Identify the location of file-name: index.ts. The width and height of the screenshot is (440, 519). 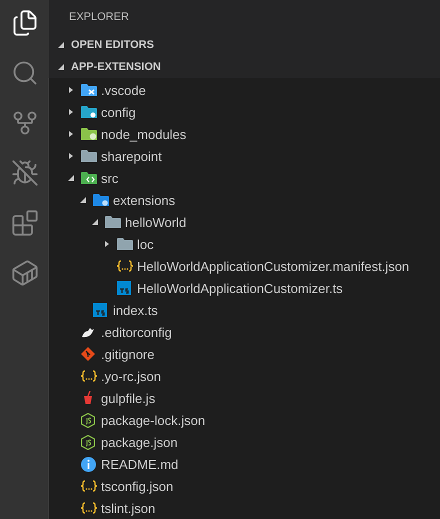
(135, 310).